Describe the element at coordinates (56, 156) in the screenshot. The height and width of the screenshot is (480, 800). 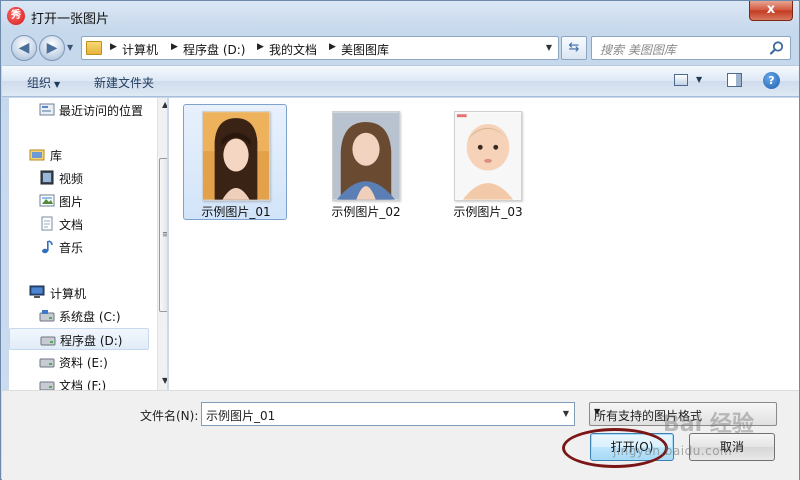
I see `sidebar-item-label: 库` at that location.